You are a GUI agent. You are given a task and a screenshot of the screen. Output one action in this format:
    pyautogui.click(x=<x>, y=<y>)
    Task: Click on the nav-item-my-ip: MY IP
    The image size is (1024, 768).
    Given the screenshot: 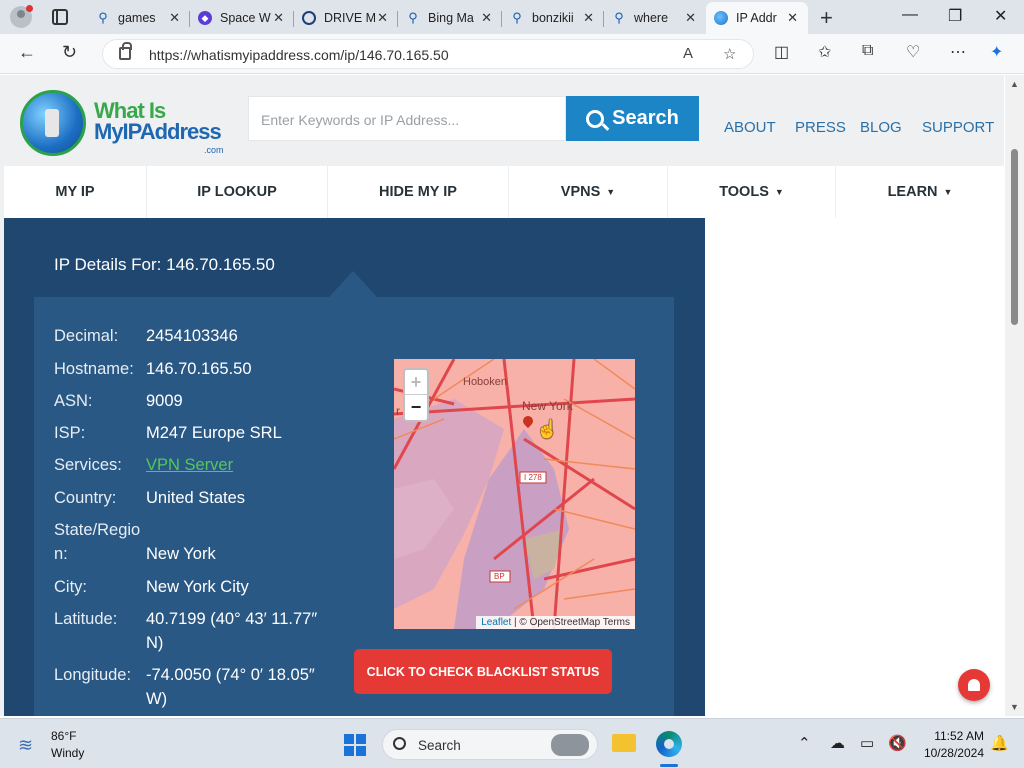 What is the action you would take?
    pyautogui.click(x=75, y=192)
    